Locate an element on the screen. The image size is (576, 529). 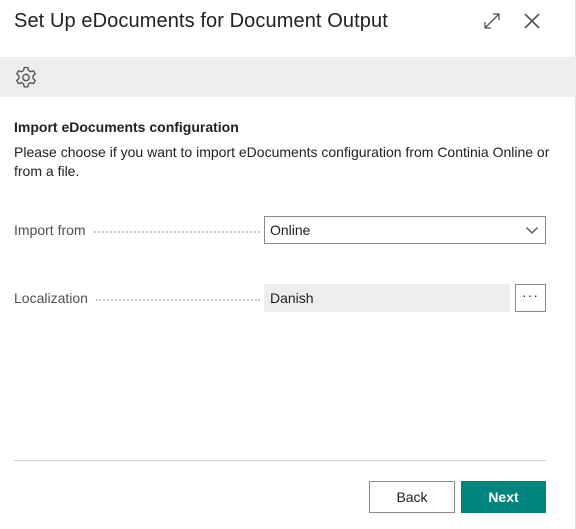
expand-diagonal-icon is located at coordinates (492, 21).